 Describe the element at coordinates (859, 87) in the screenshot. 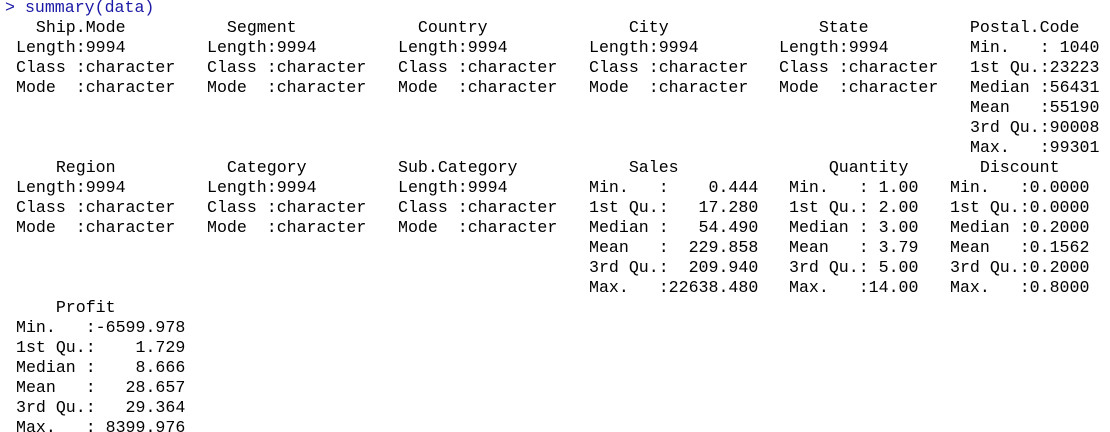

I see `state-row-3: Mode :character` at that location.